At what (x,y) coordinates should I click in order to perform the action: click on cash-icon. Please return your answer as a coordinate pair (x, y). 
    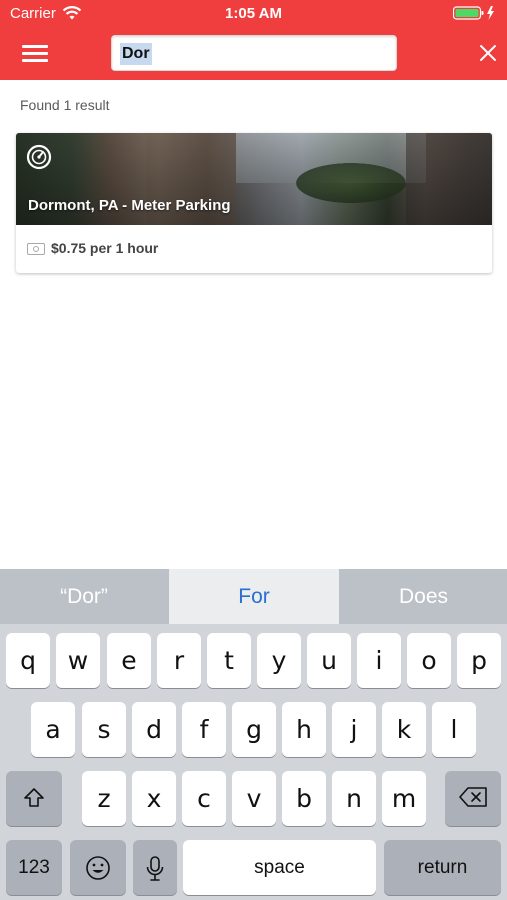
    Looking at the image, I should click on (36, 249).